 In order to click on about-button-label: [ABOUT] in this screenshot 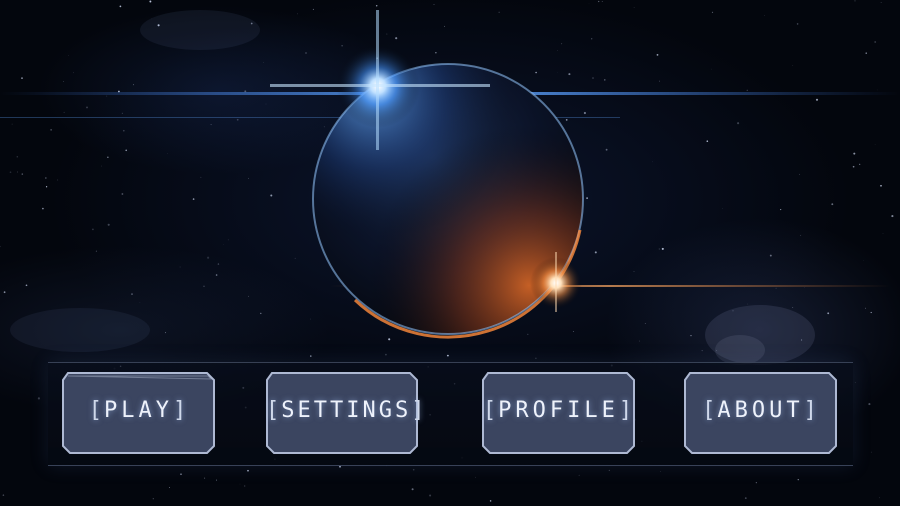, I will do `click(760, 410)`.